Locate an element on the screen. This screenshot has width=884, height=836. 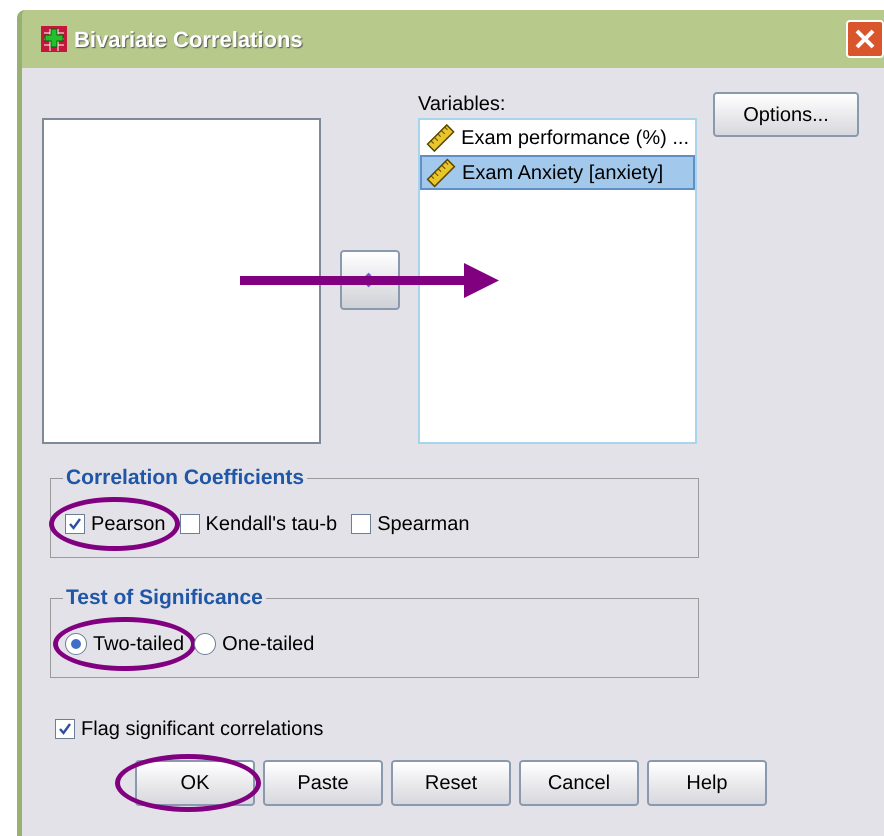
close-icon is located at coordinates (865, 39).